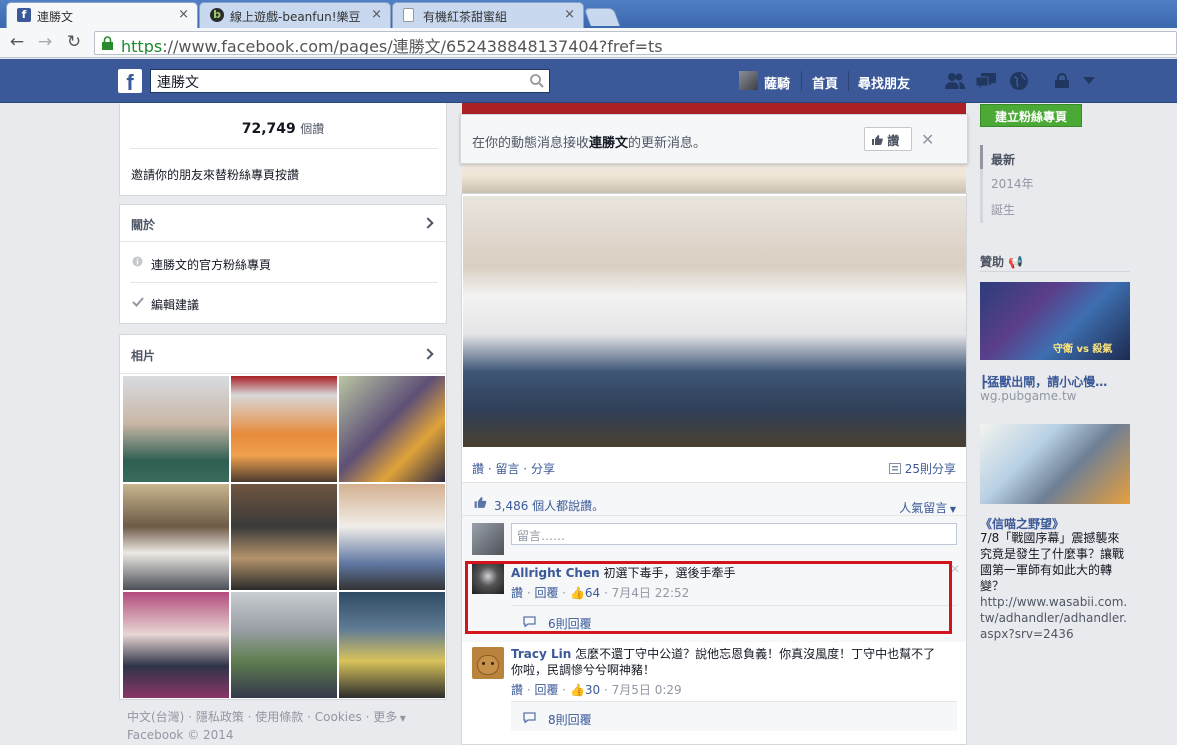 The width and height of the screenshot is (1177, 745). I want to click on facebook-logo: f, so click(130, 82).